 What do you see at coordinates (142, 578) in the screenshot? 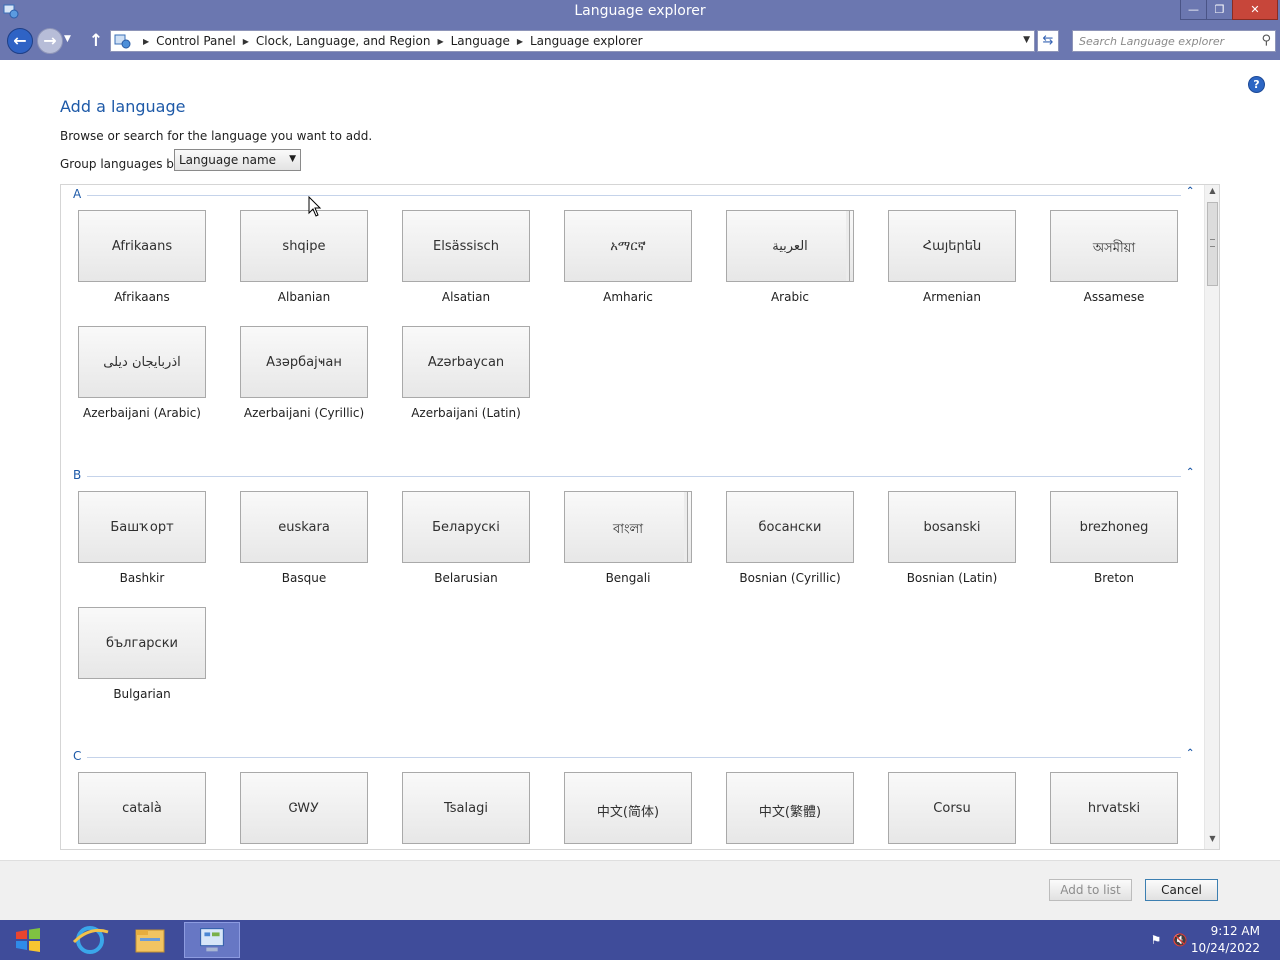
I see `language-name: Bashkir` at bounding box center [142, 578].